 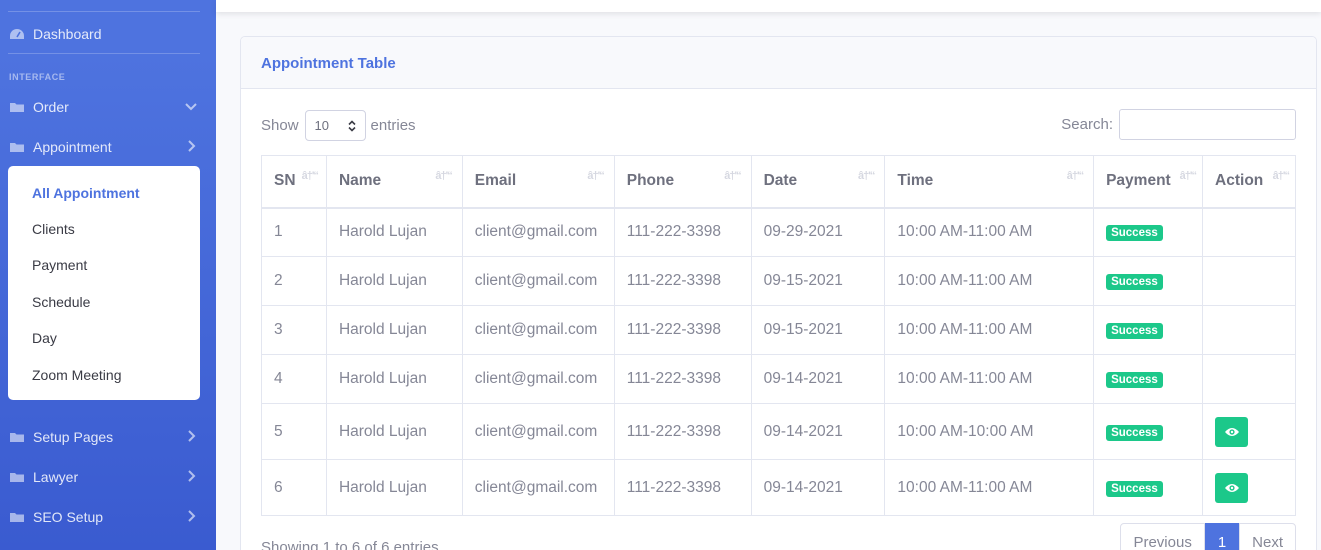 I want to click on sidebar-item-lawyer: Lawyer, so click(x=108, y=477).